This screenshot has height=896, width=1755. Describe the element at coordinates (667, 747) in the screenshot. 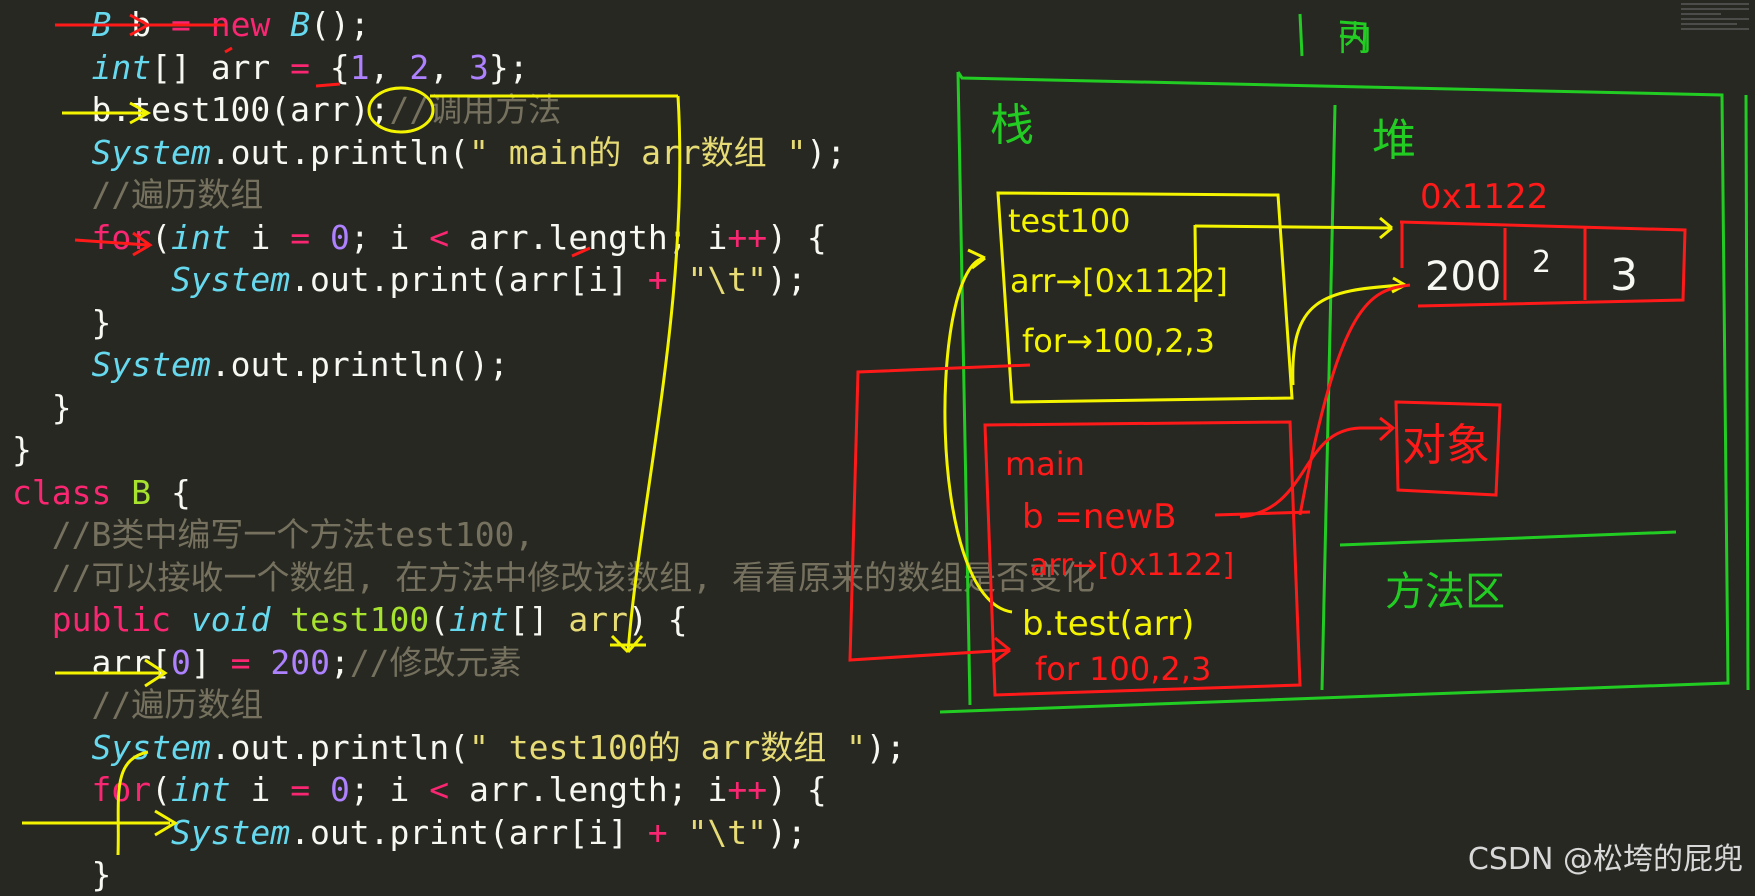

I see `code-token: " test100的 arr数组 "` at that location.